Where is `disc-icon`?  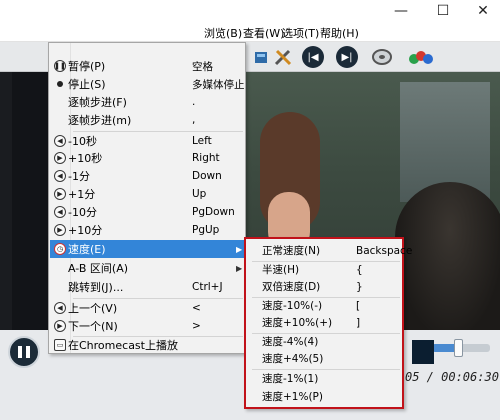
disc-icon is located at coordinates (382, 57).